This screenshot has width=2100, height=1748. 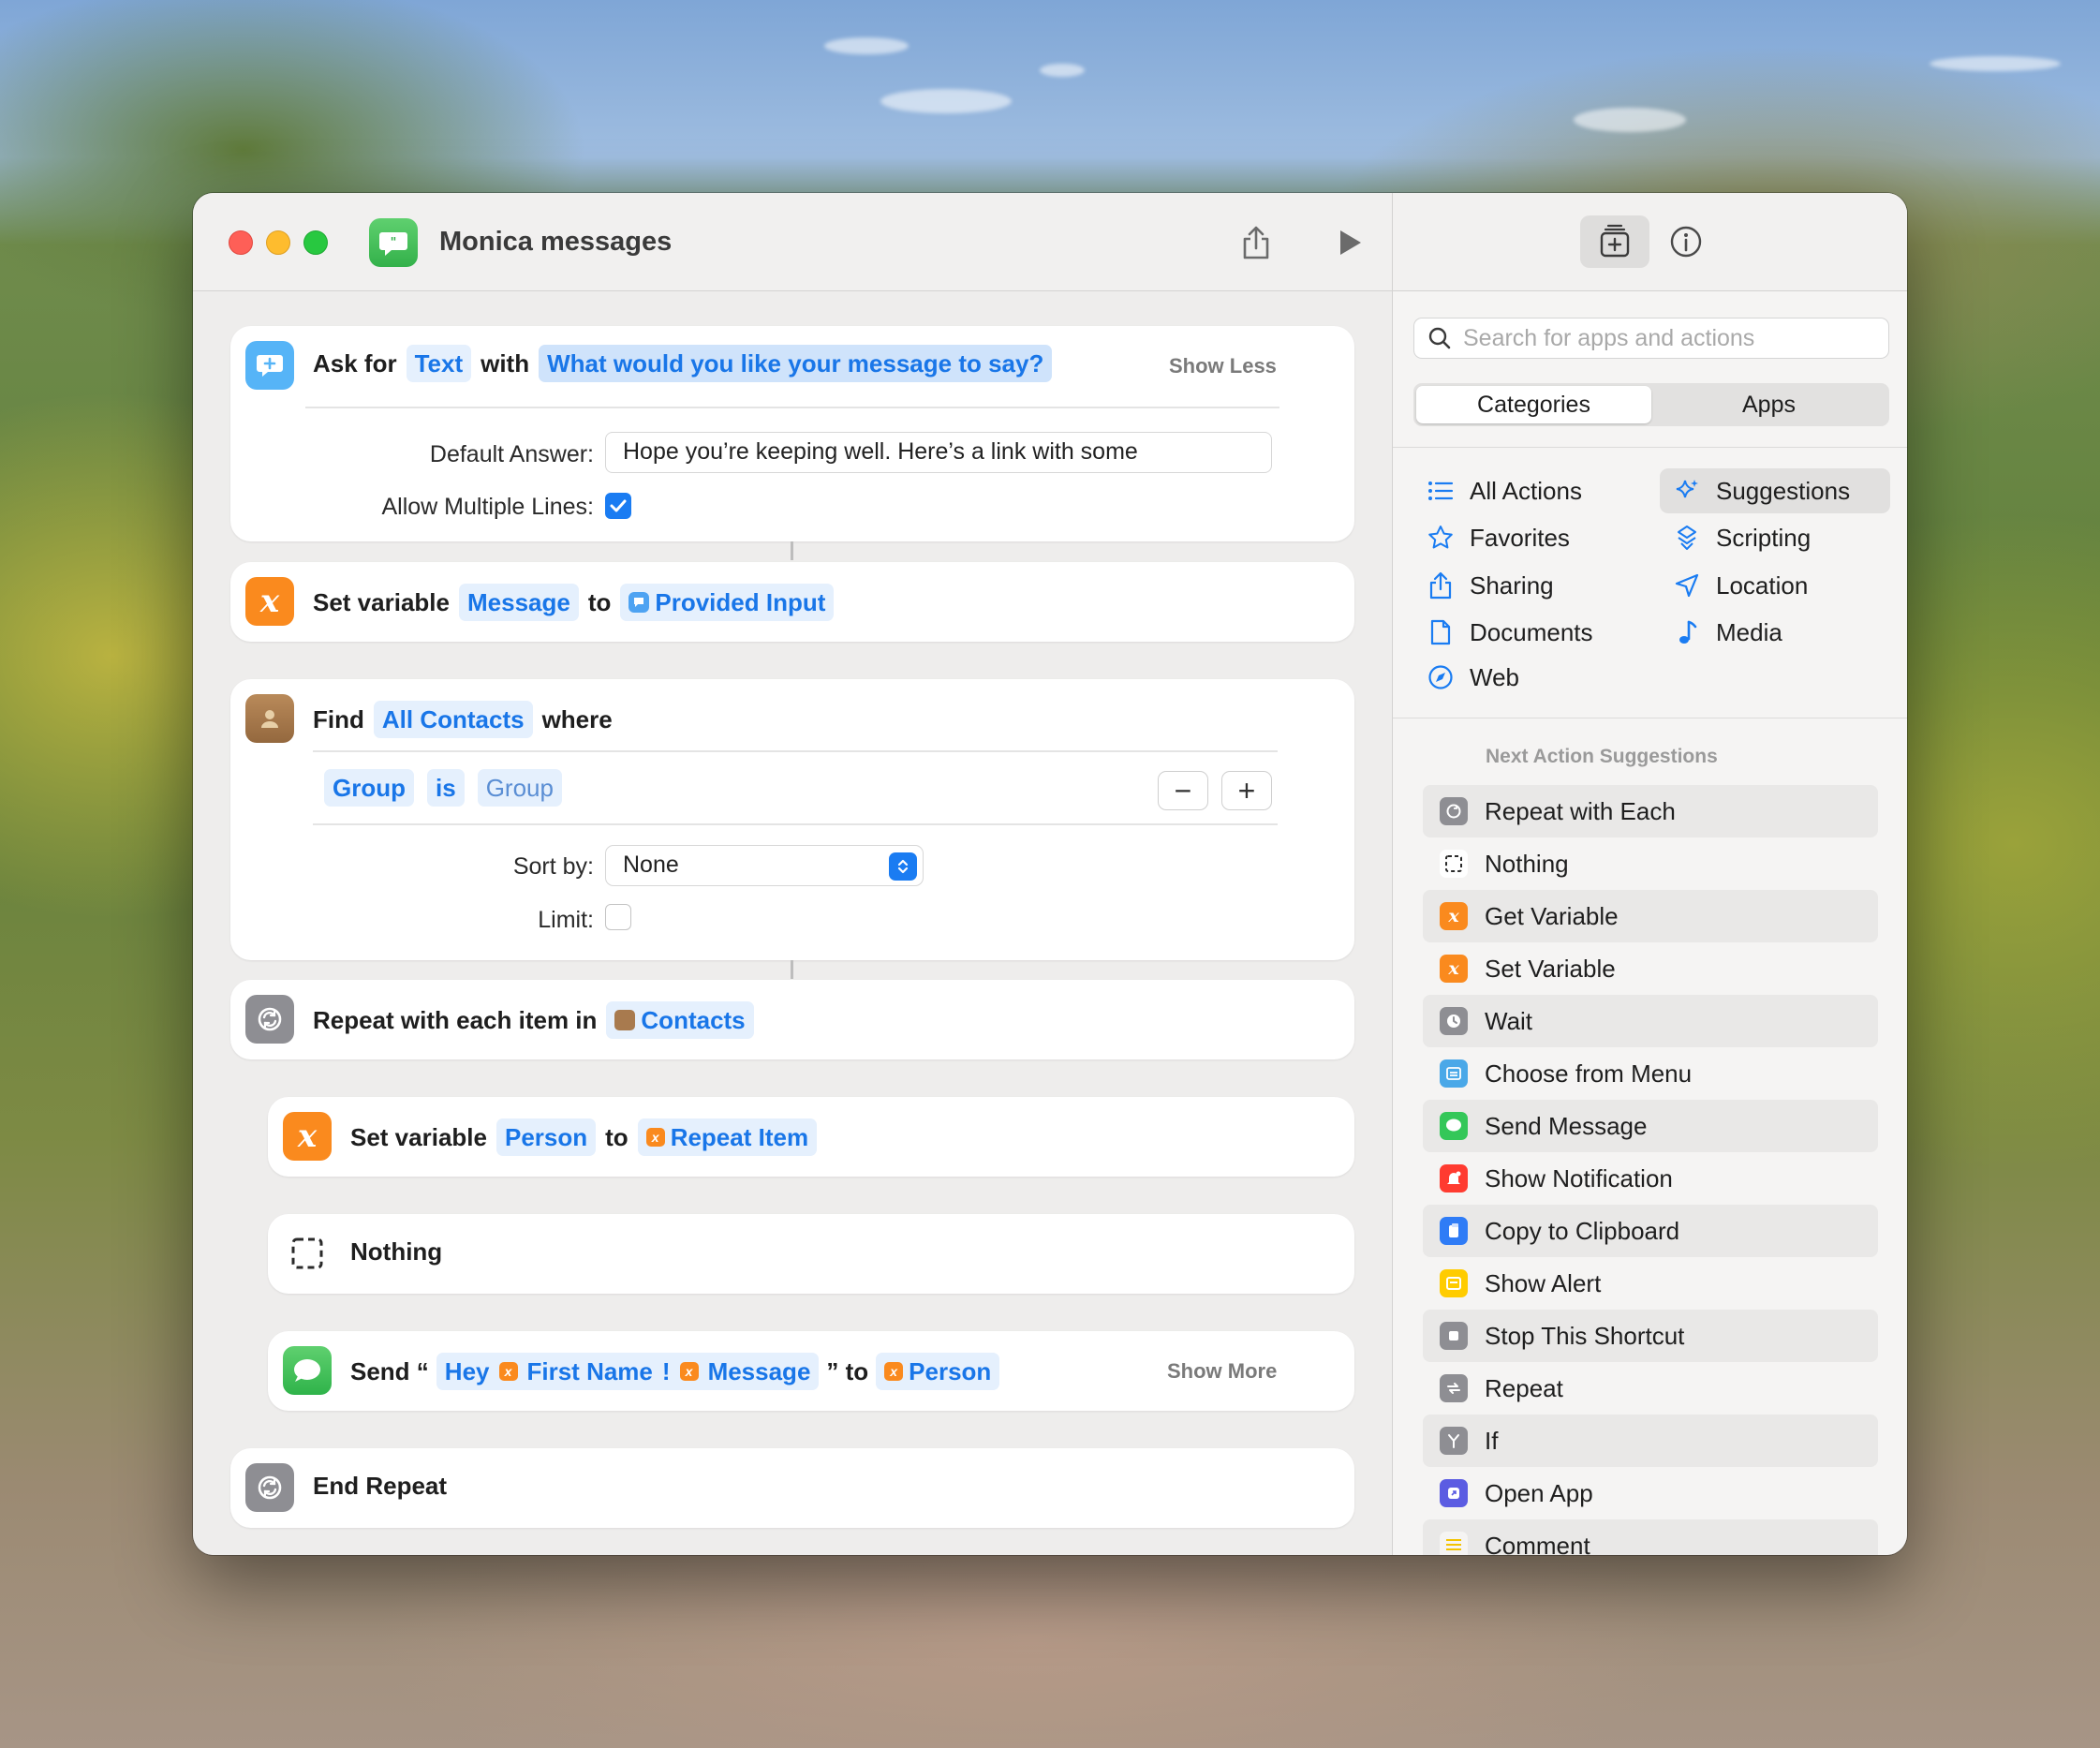 I want to click on checkmark-icon, so click(x=618, y=505).